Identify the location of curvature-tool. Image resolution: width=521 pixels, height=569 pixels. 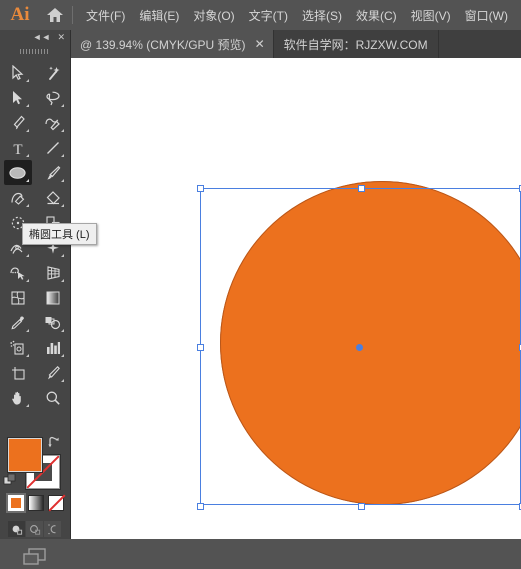
(53, 122).